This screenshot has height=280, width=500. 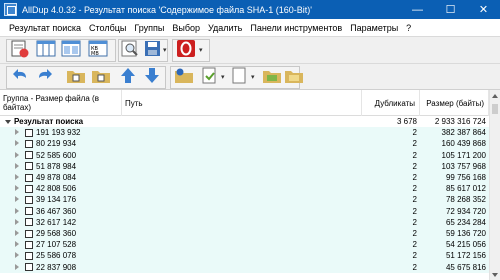 I want to click on folder-up-button, so click(x=76, y=75).